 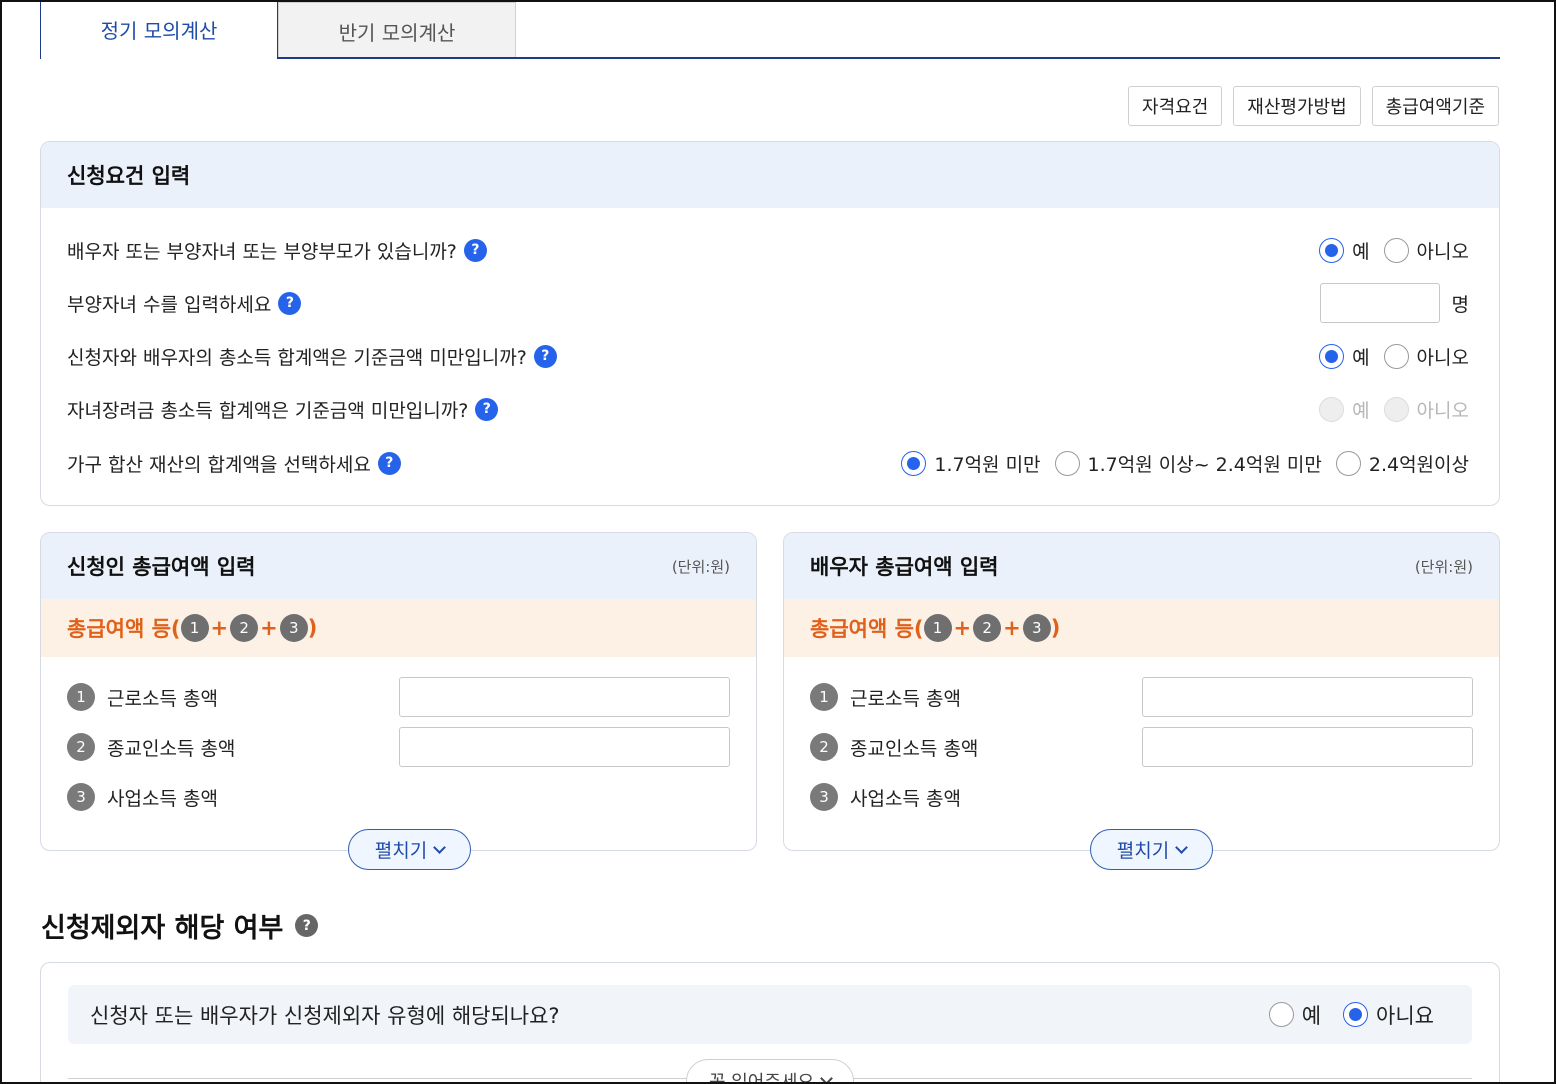 I want to click on expand-label: 펼치기, so click(x=401, y=851).